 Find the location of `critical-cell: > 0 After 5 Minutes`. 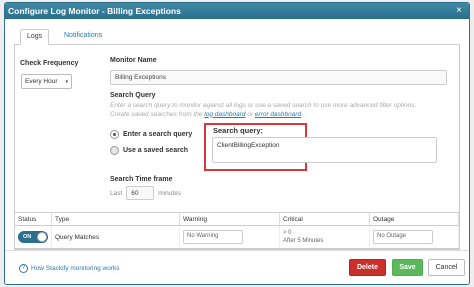

critical-cell: > 0 After 5 Minutes is located at coordinates (324, 237).